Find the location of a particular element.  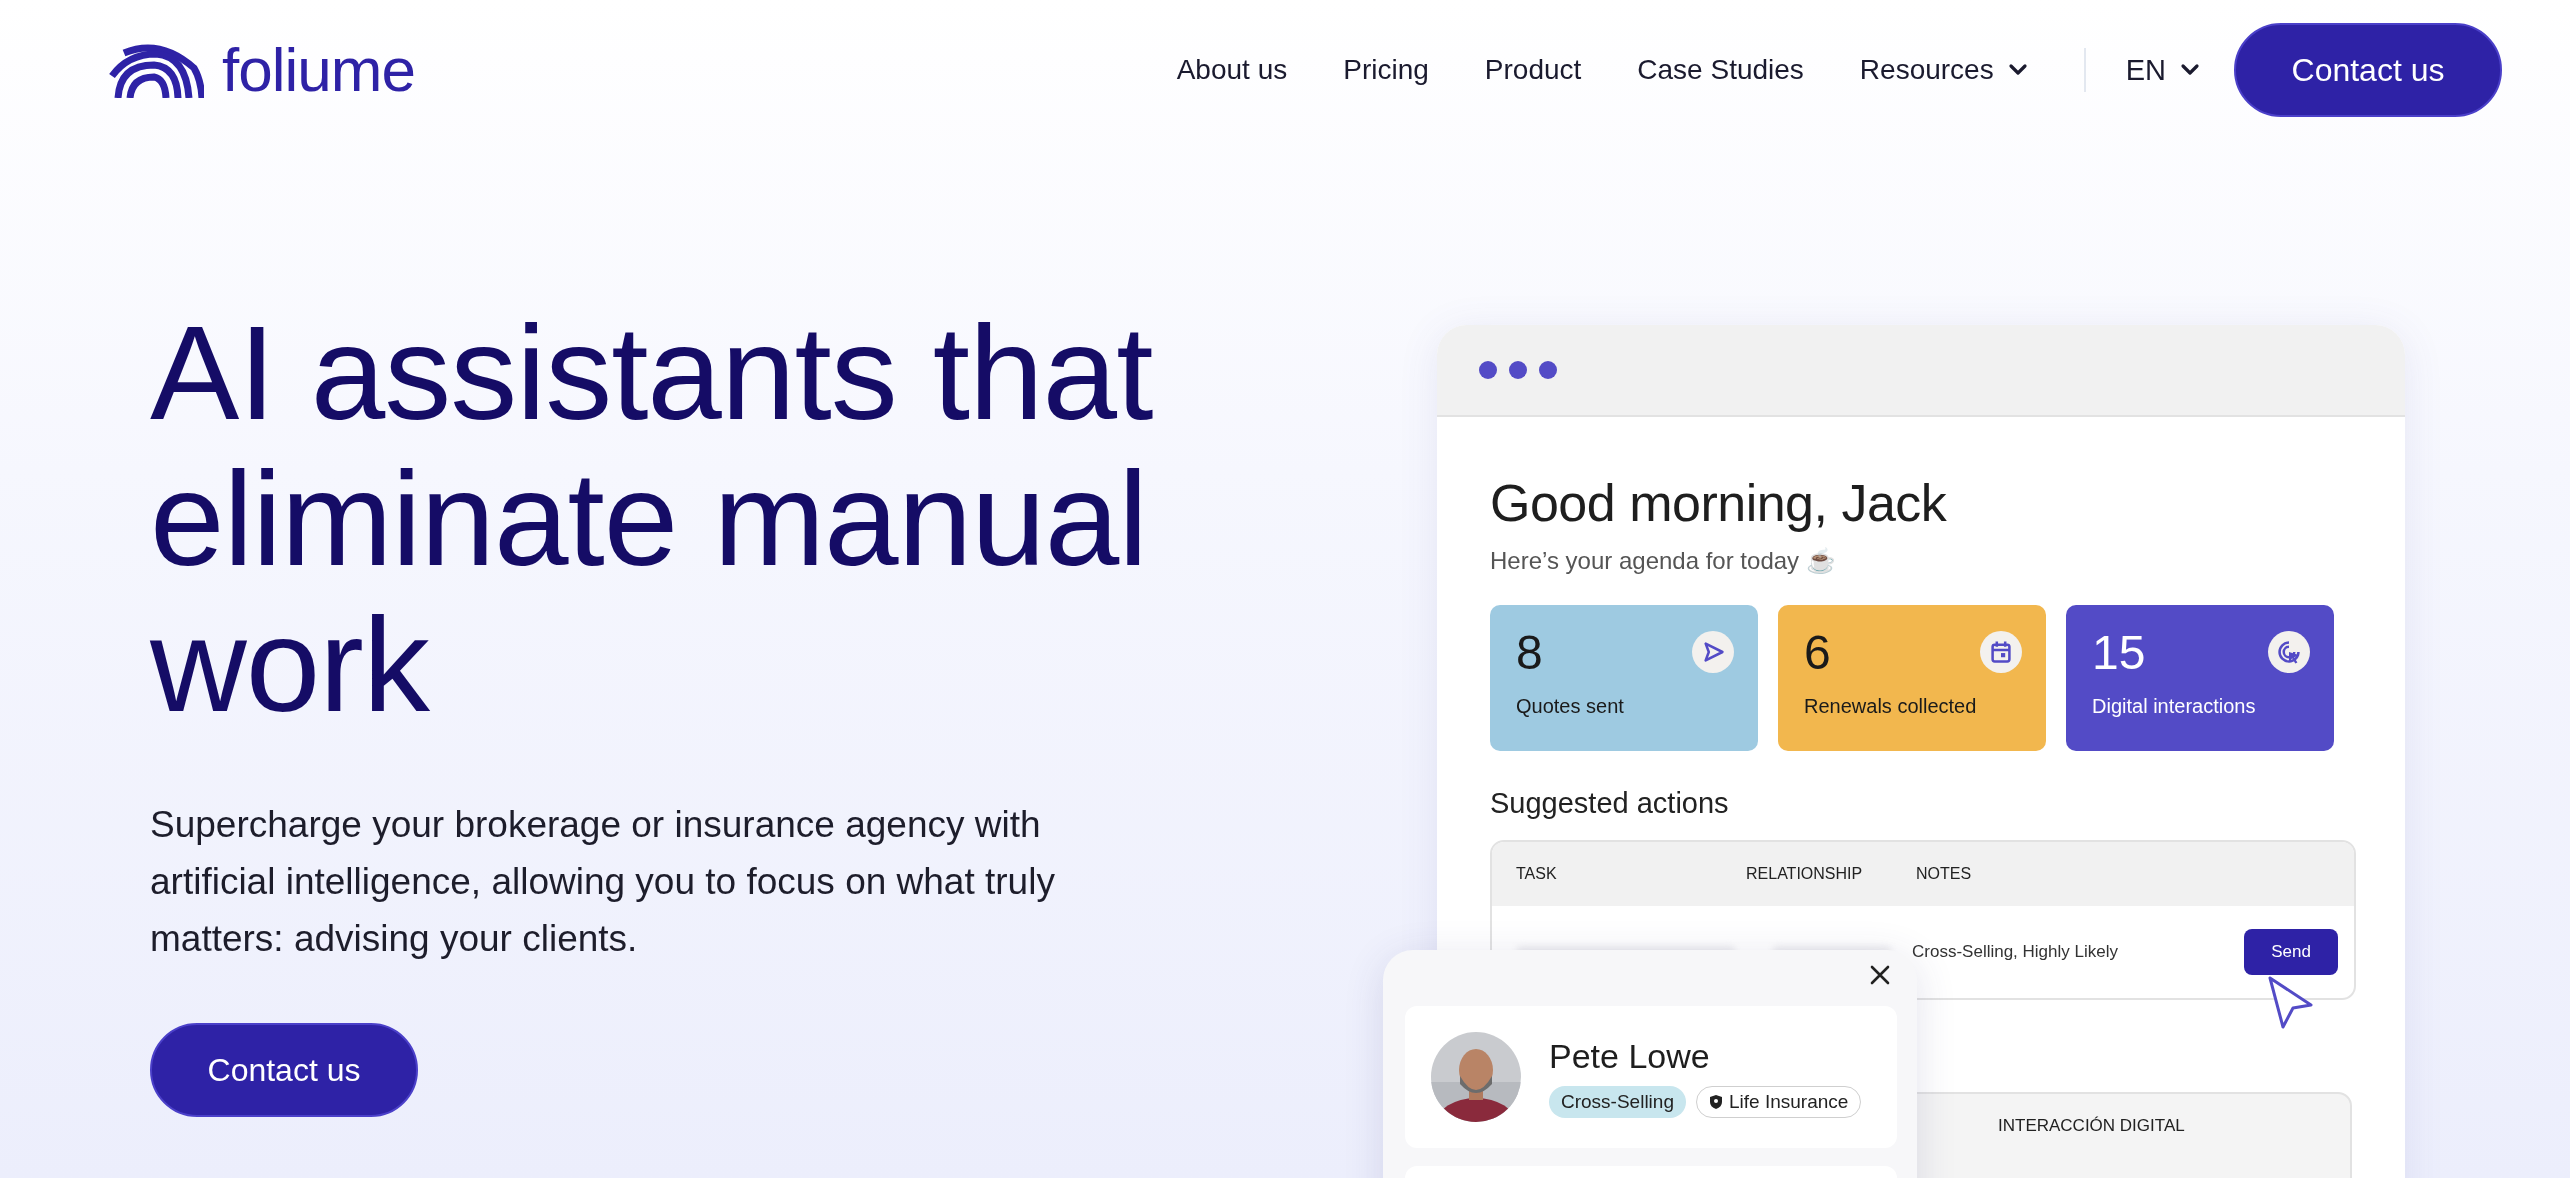

column-header: RELATIONSHIP is located at coordinates (1805, 874).